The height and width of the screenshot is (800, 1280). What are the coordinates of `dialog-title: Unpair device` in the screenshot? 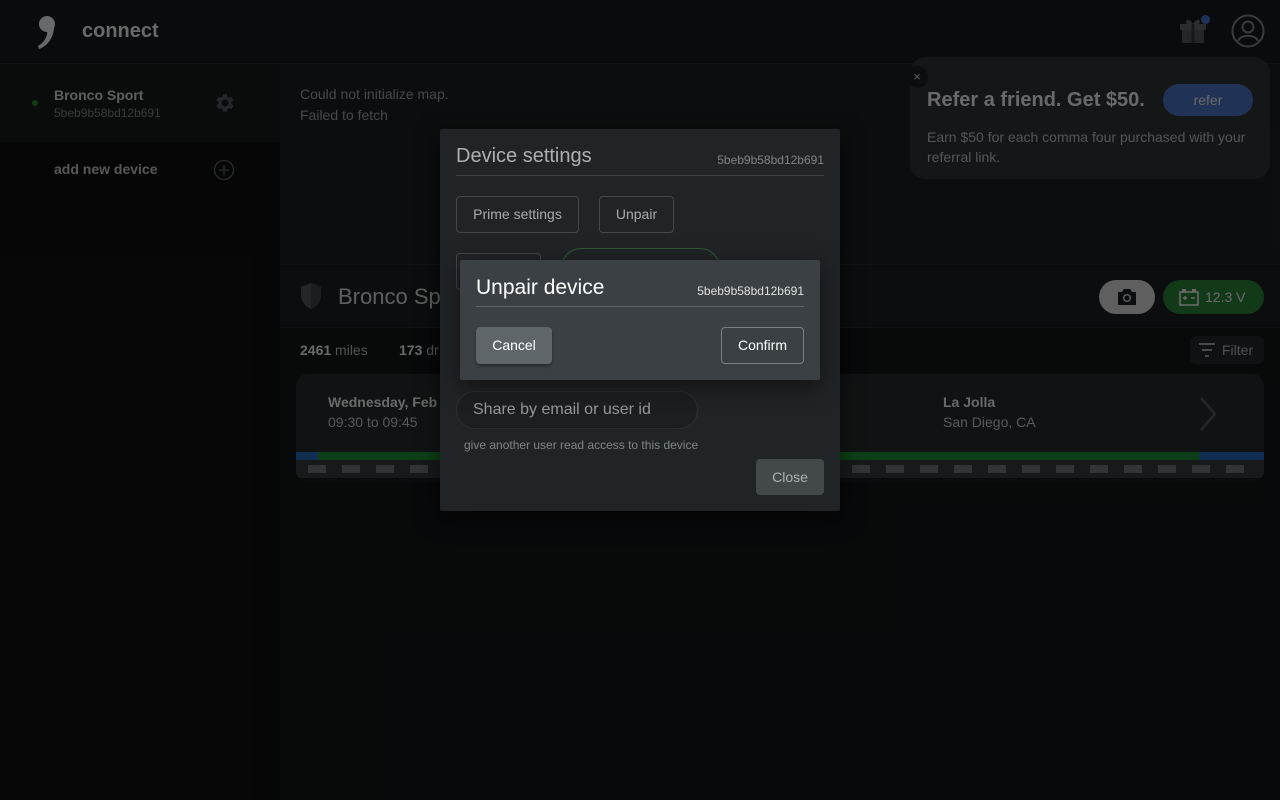 It's located at (540, 287).